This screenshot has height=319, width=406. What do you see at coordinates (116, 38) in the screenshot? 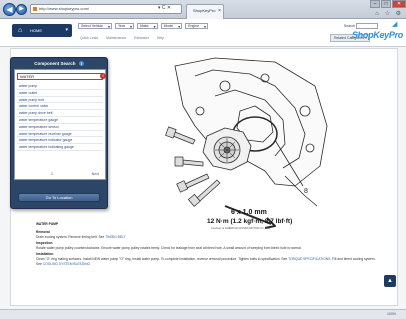
I see `maintenance-link: Maintenance` at bounding box center [116, 38].